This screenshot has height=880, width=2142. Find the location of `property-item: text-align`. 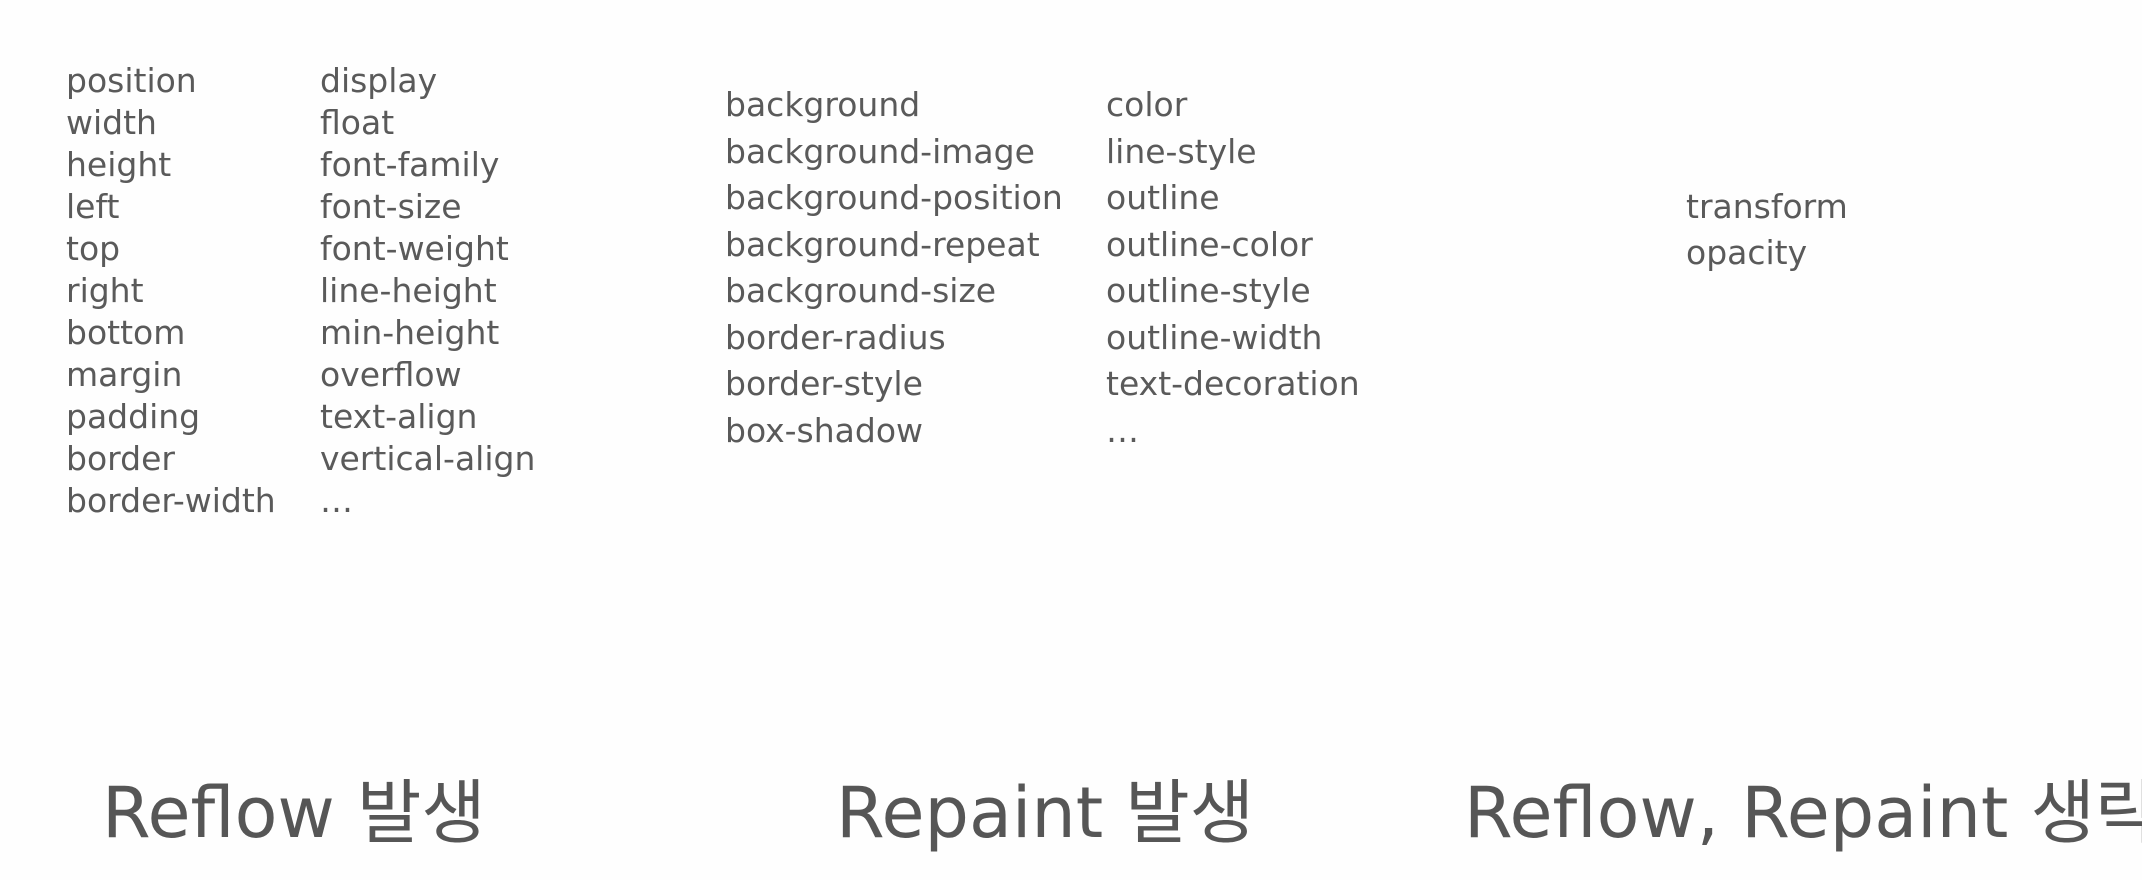

property-item: text-align is located at coordinates (399, 416).